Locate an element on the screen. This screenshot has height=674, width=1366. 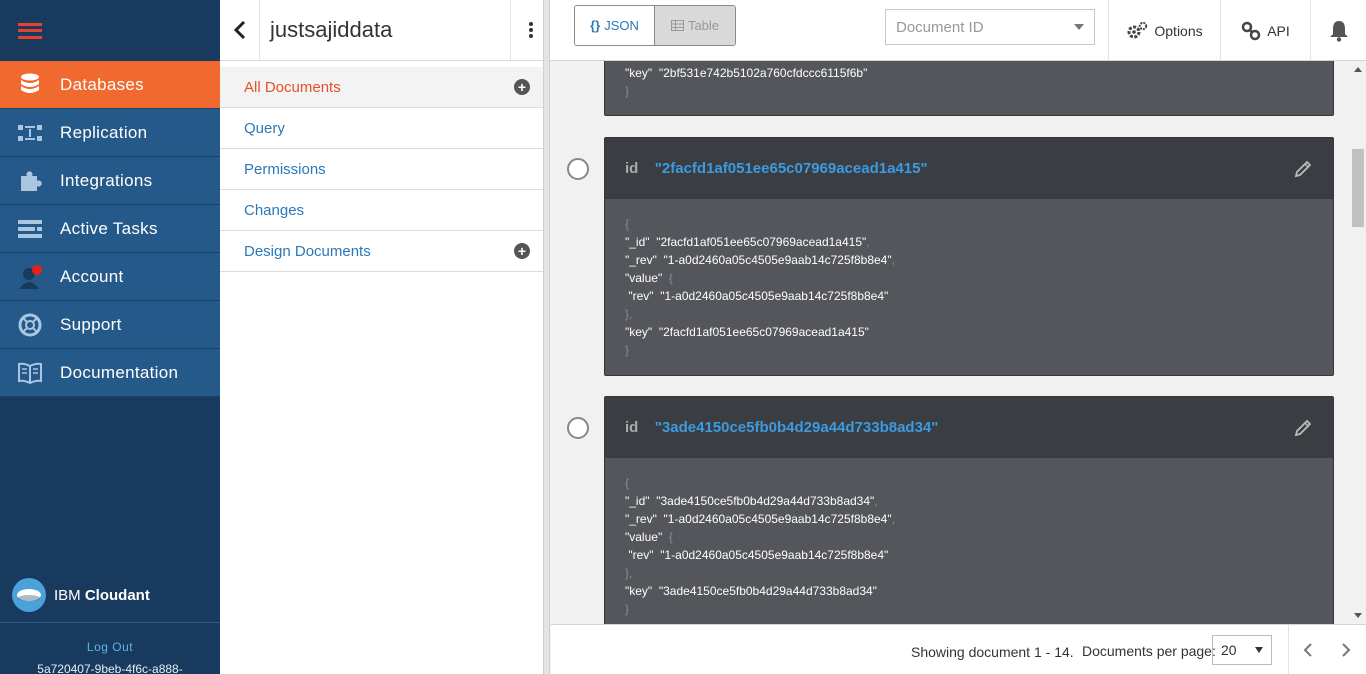
sidebar-item-all-documents: All Documents + is located at coordinates (385, 87).